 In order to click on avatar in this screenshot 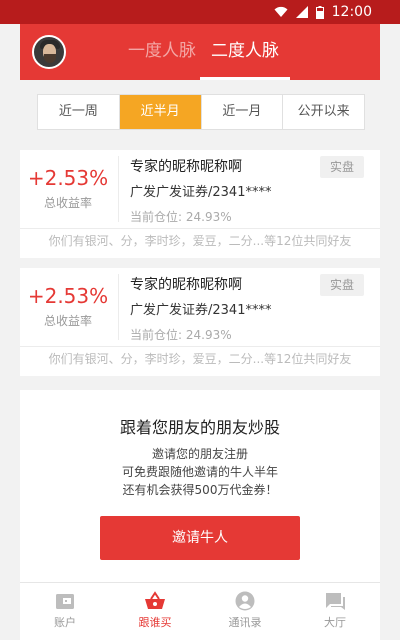, I will do `click(49, 52)`.